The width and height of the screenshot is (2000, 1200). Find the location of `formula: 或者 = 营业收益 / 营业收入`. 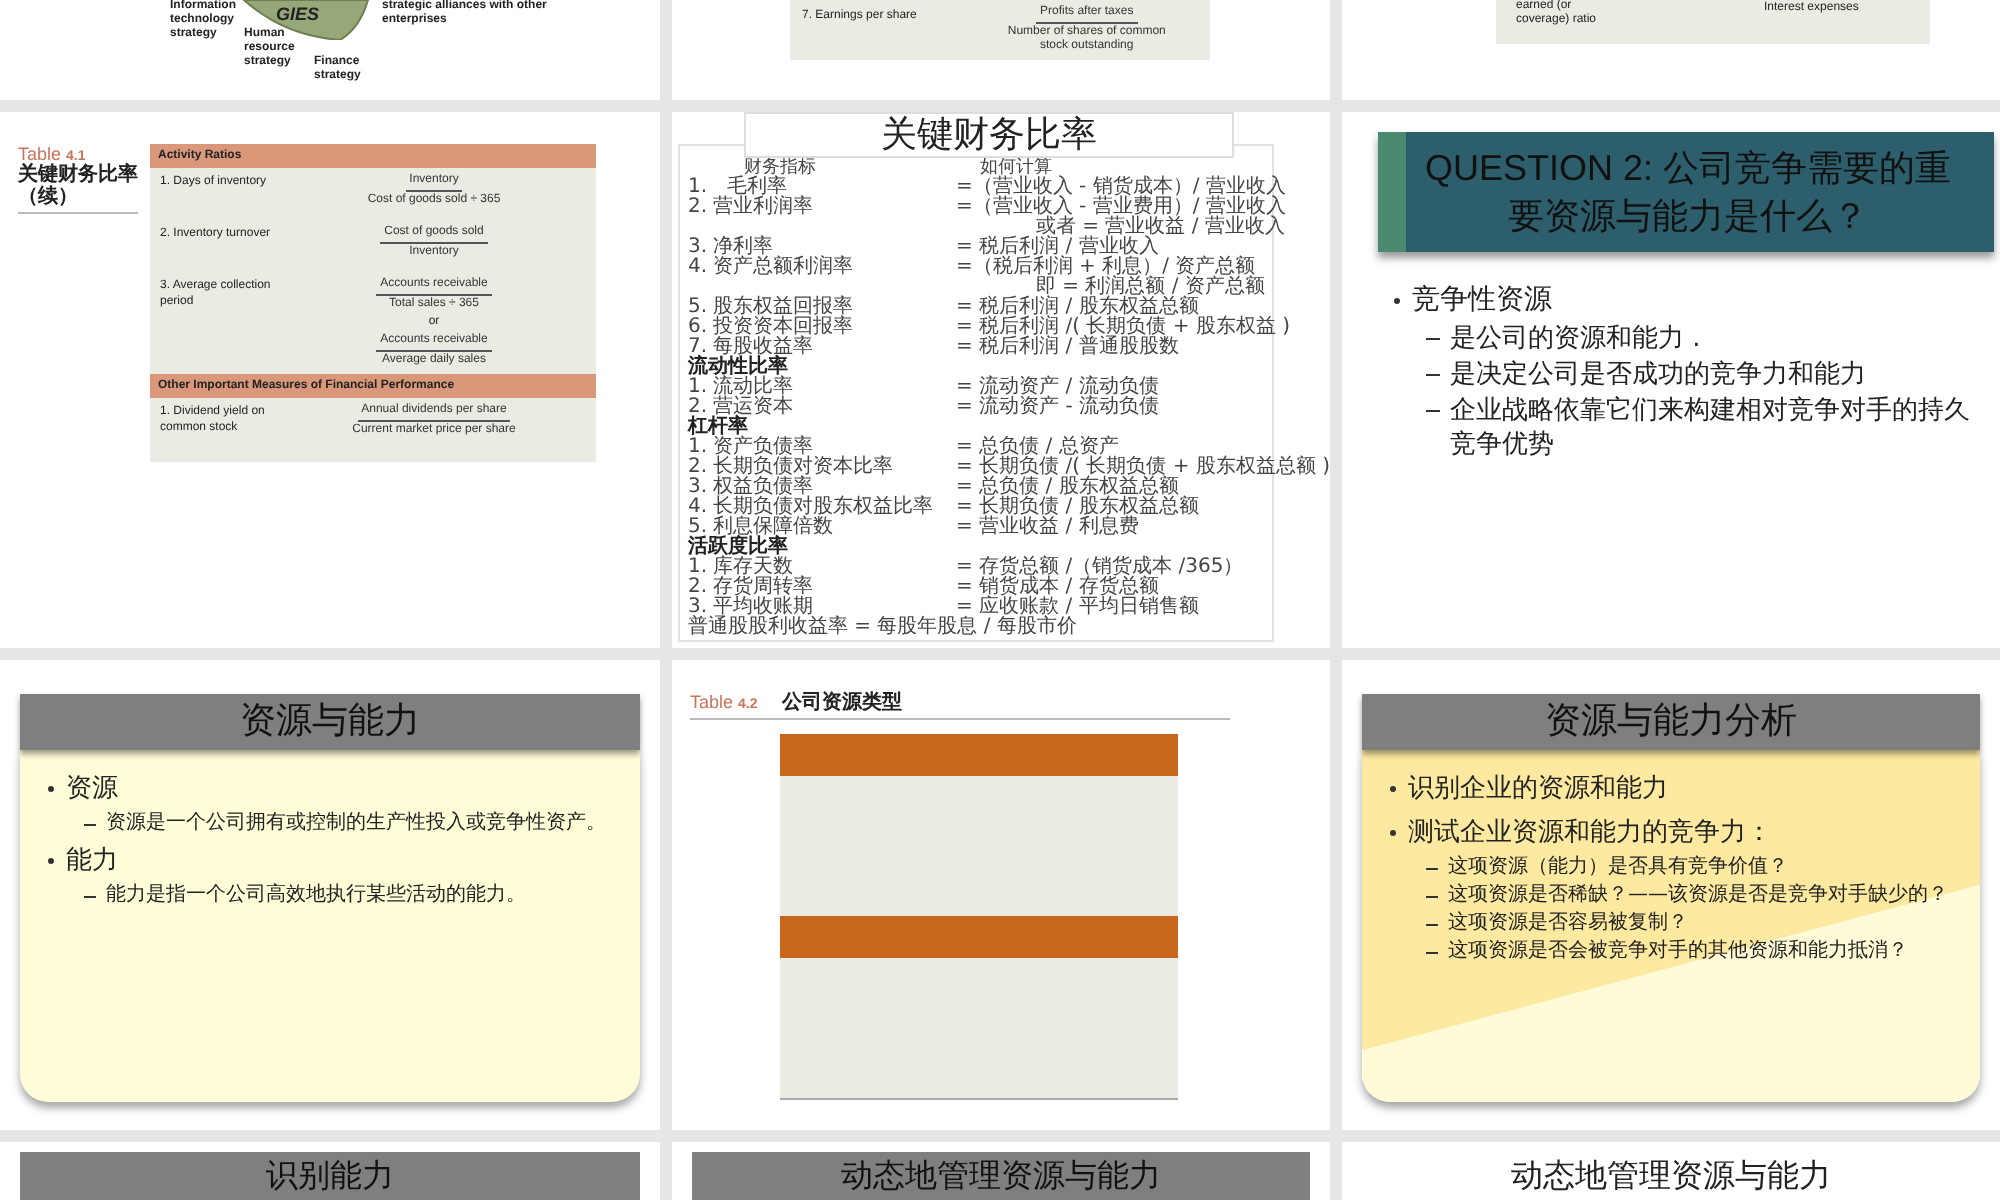

formula: 或者 = 营业收益 / 营业收入 is located at coordinates (1160, 228).